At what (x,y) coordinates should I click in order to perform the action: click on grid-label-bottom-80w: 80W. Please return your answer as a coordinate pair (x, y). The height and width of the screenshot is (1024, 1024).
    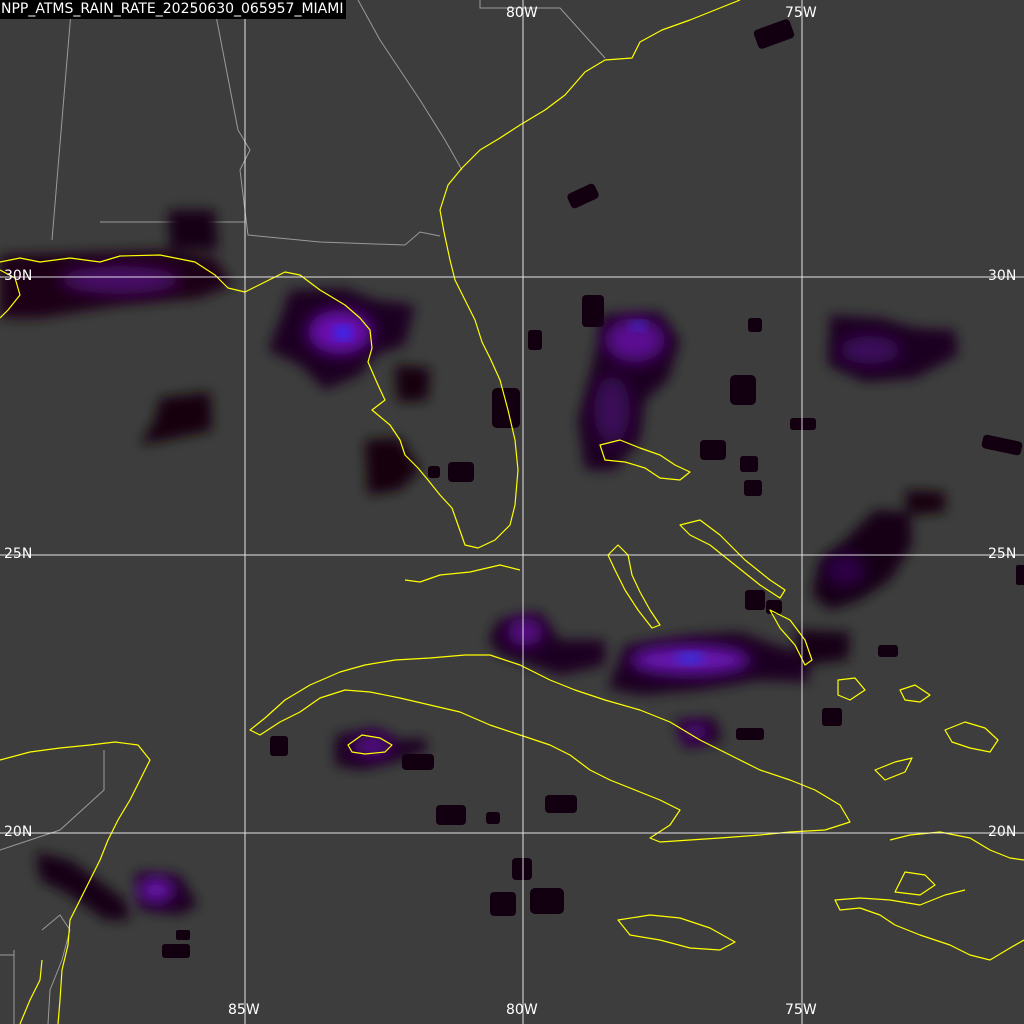
    Looking at the image, I should click on (522, 1010).